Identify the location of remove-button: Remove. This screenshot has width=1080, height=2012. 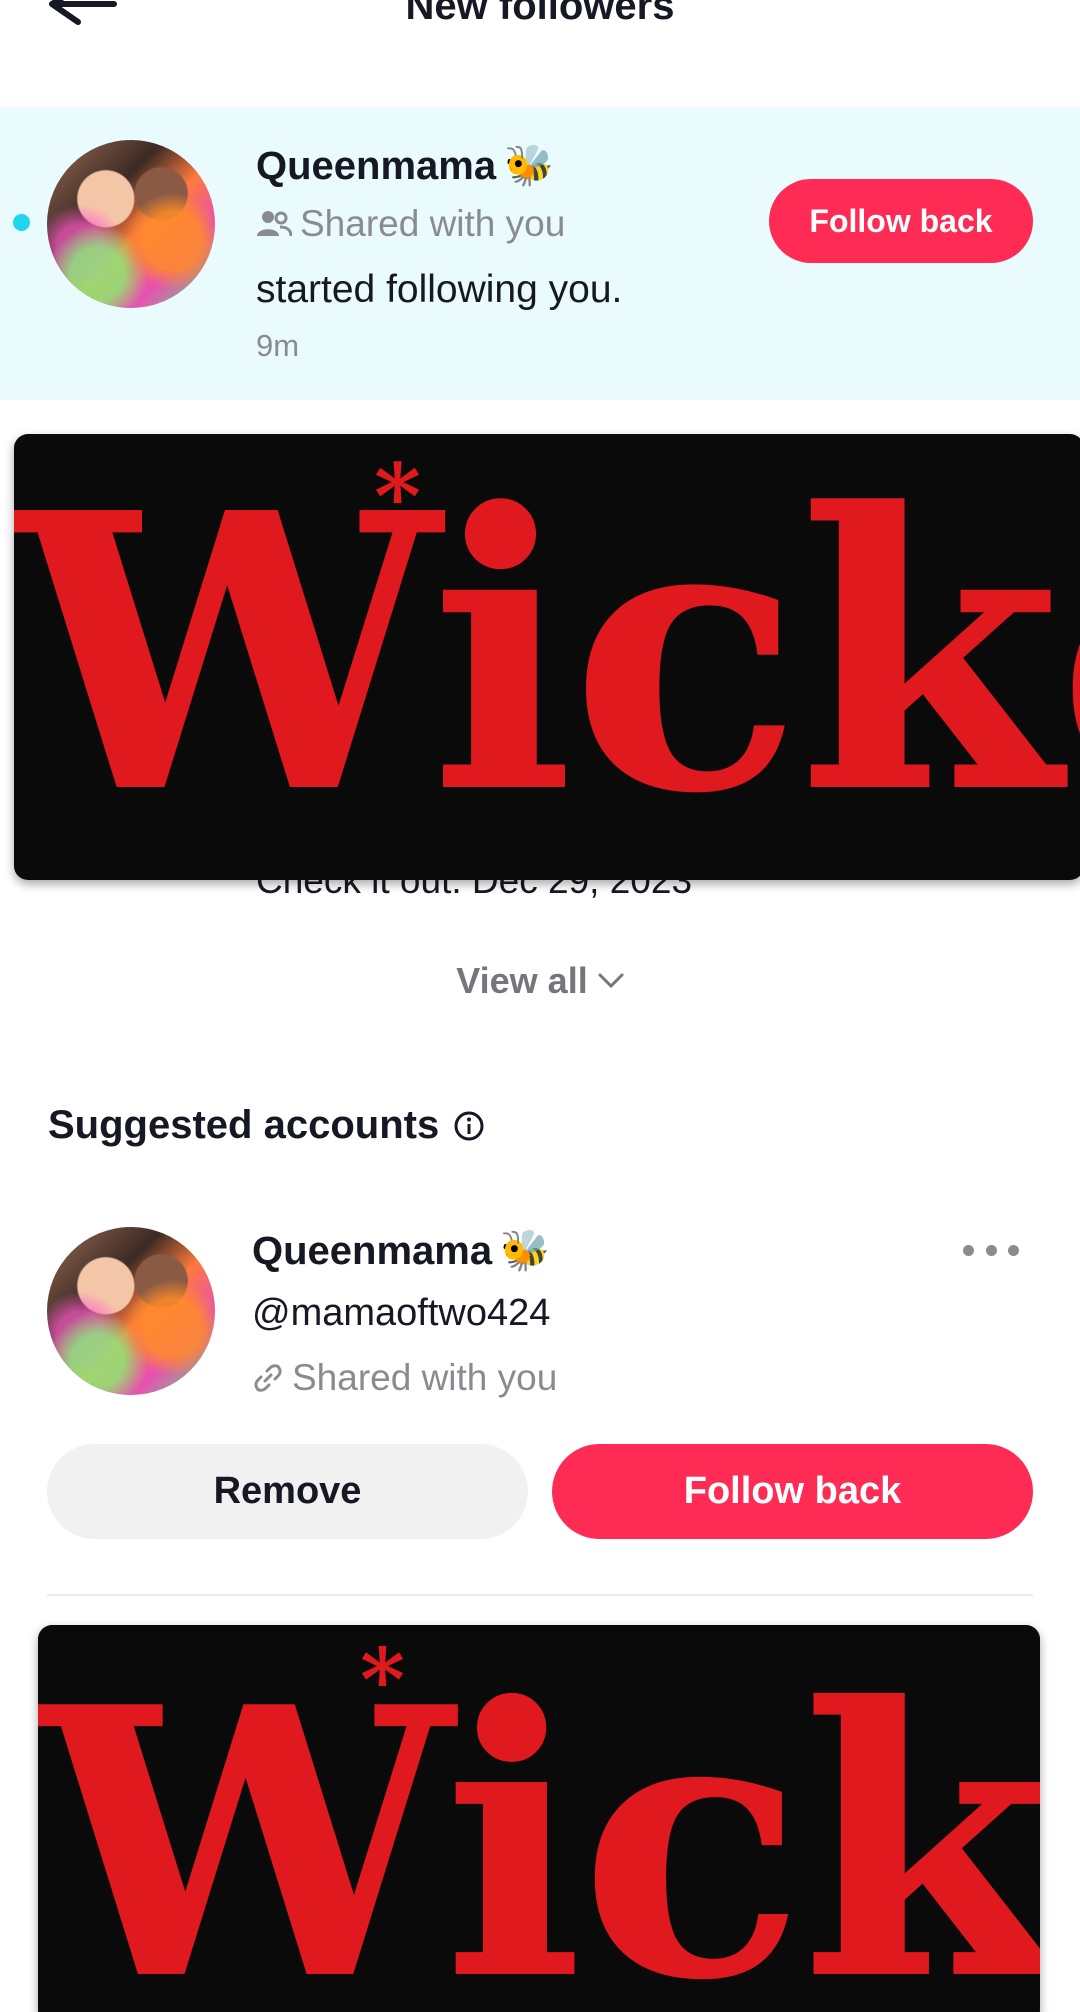
(287, 1491).